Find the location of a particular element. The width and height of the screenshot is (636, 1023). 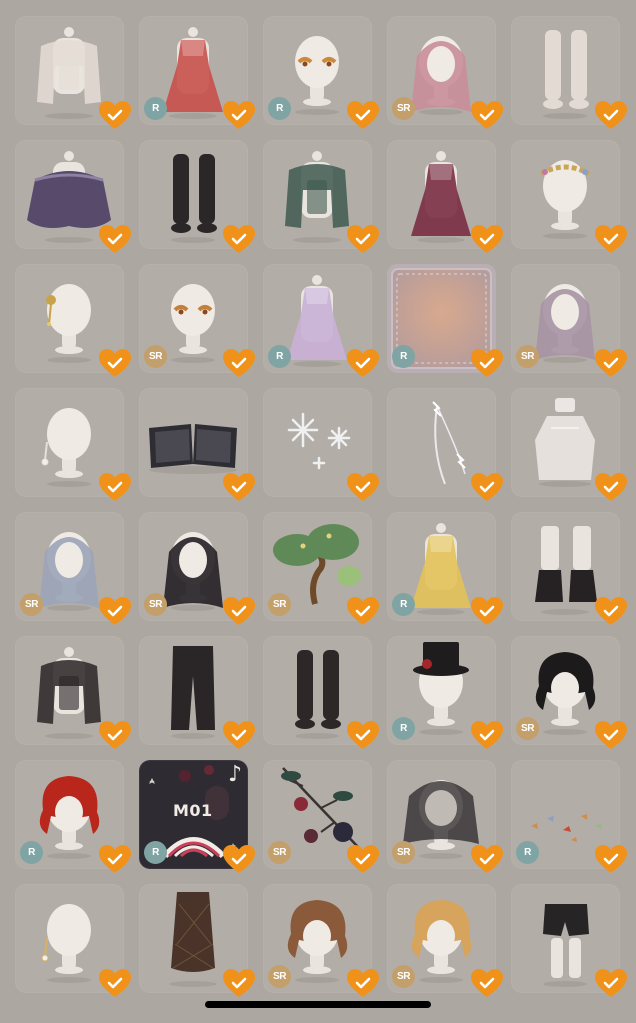

wardrobe-item-black-boots is located at coordinates (569, 568).